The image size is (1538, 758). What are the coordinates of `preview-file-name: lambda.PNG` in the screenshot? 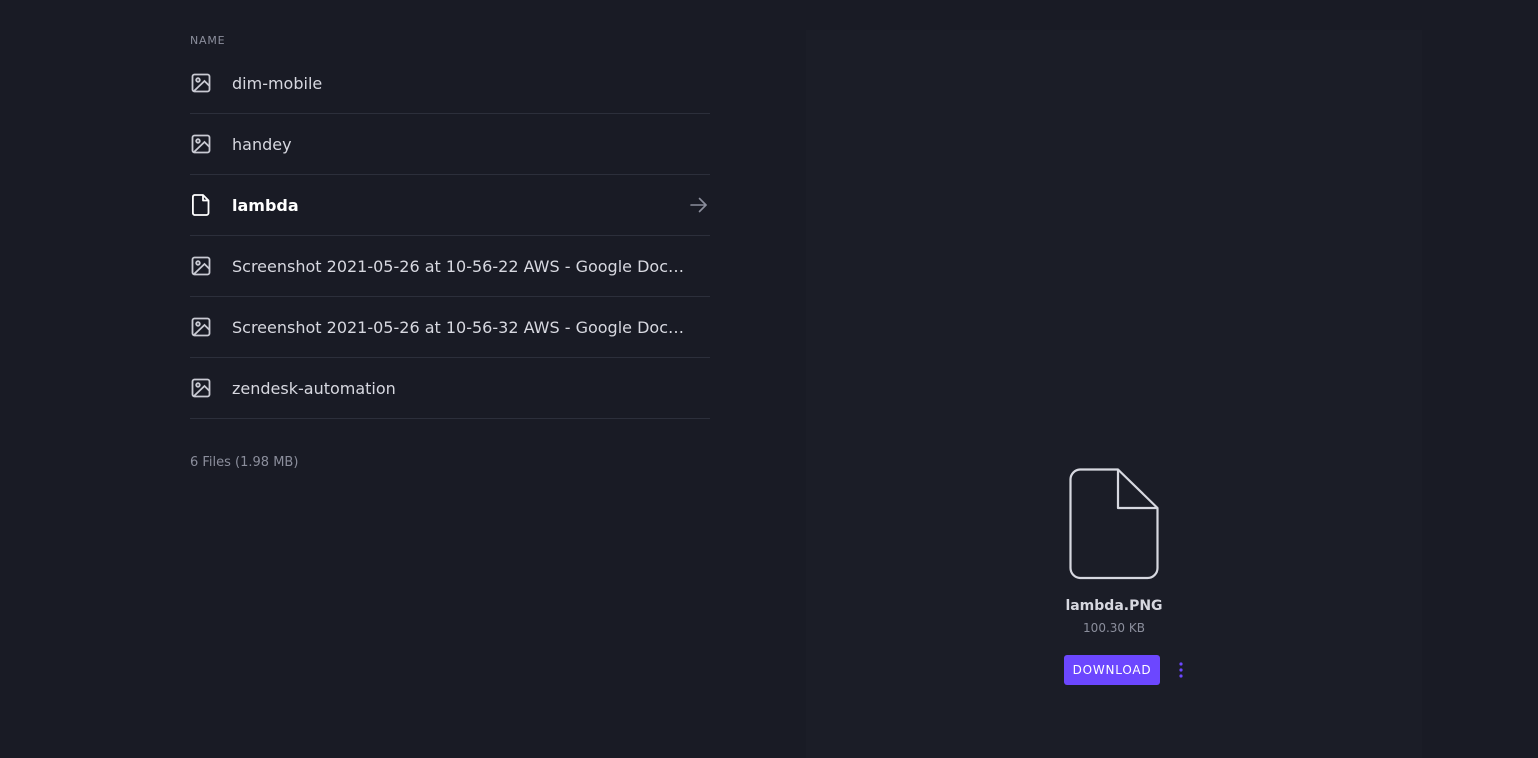 It's located at (1114, 606).